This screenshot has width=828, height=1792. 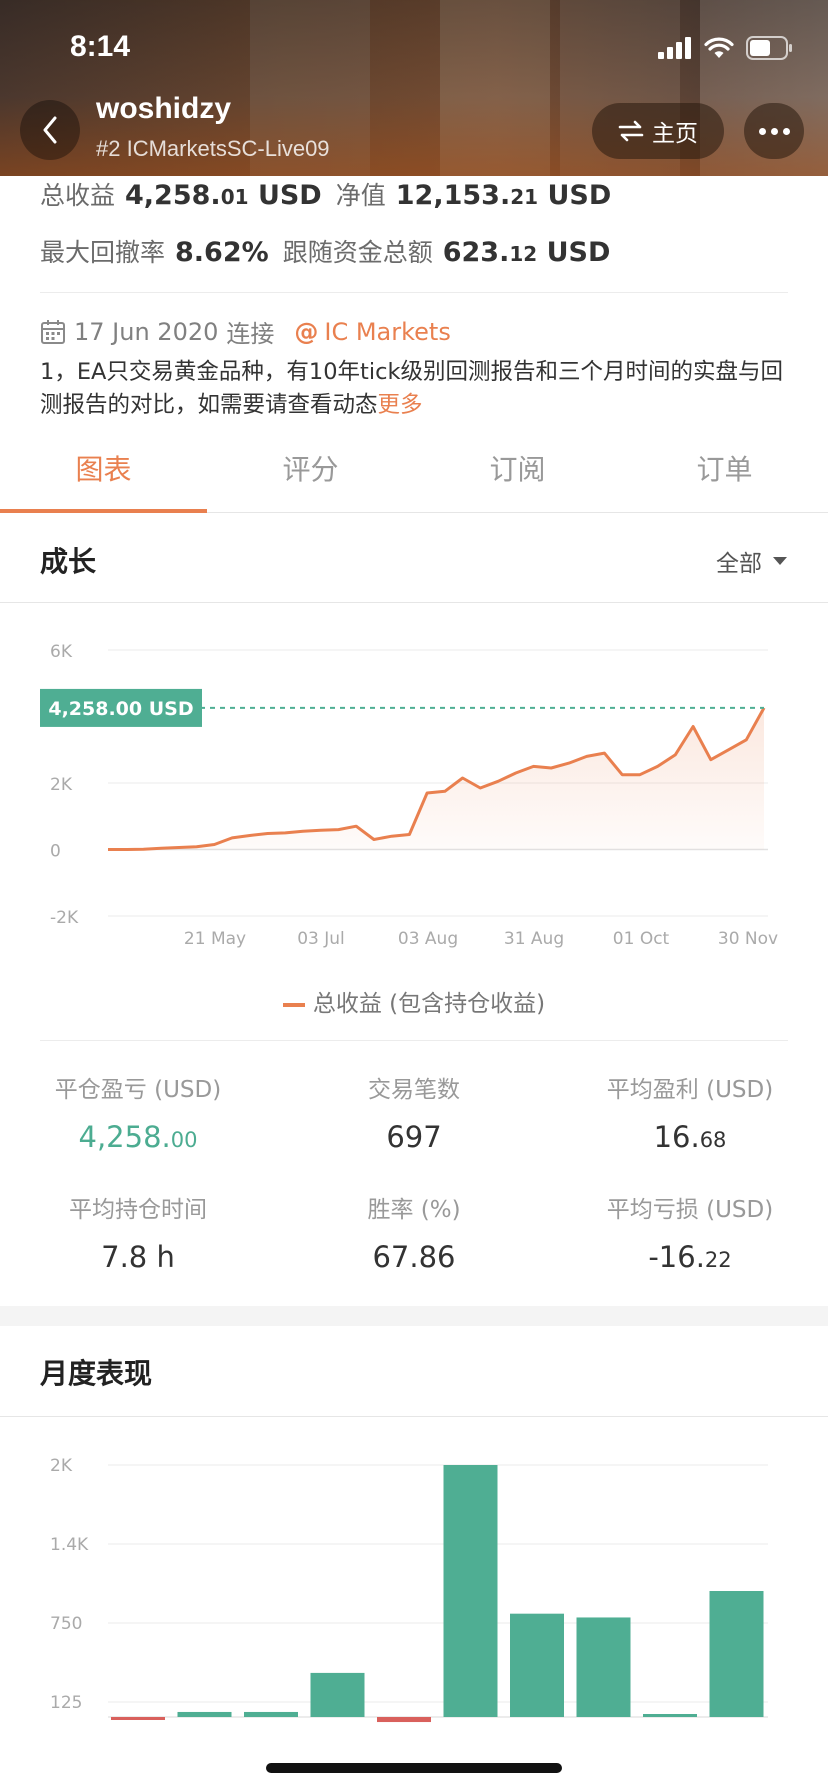 I want to click on connected-label: 连接, so click(x=250, y=334).